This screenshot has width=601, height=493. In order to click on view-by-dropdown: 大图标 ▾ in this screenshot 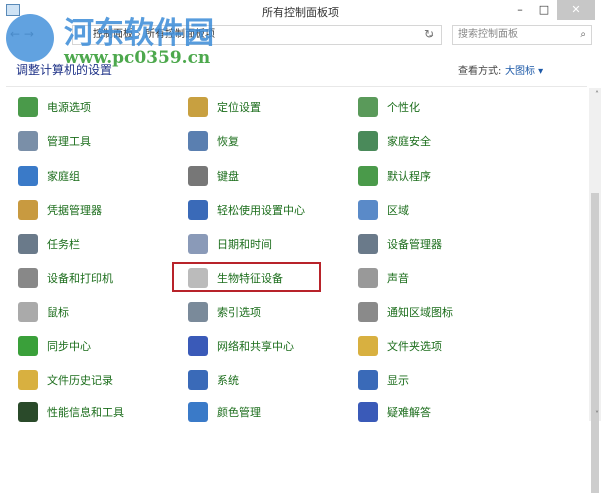, I will do `click(524, 69)`.